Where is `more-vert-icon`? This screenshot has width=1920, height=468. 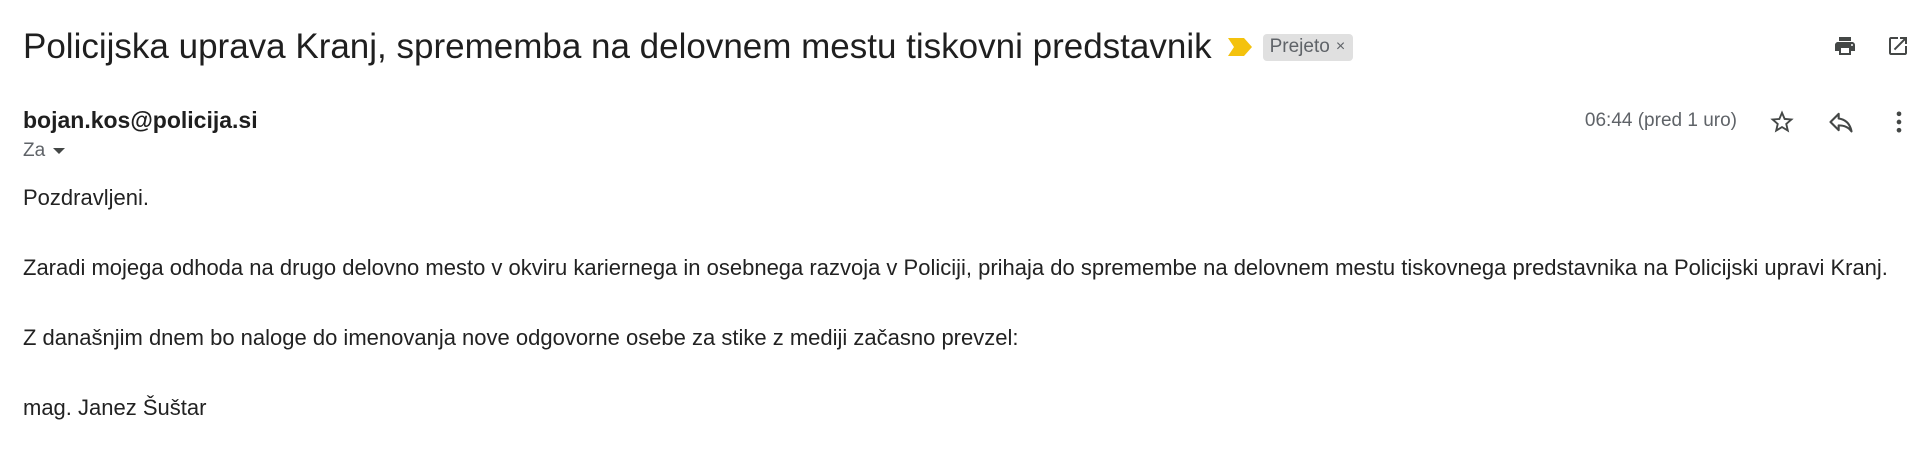 more-vert-icon is located at coordinates (1899, 122).